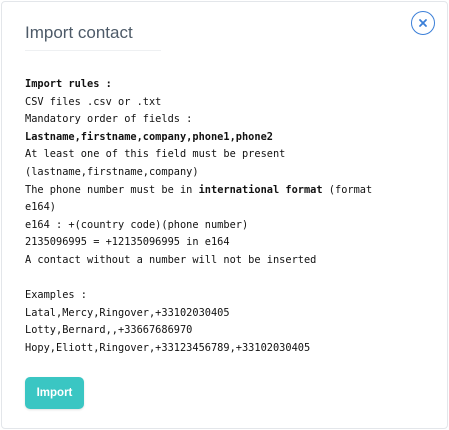 The height and width of the screenshot is (430, 449). I want to click on phone-format-bold: international format, so click(260, 189).